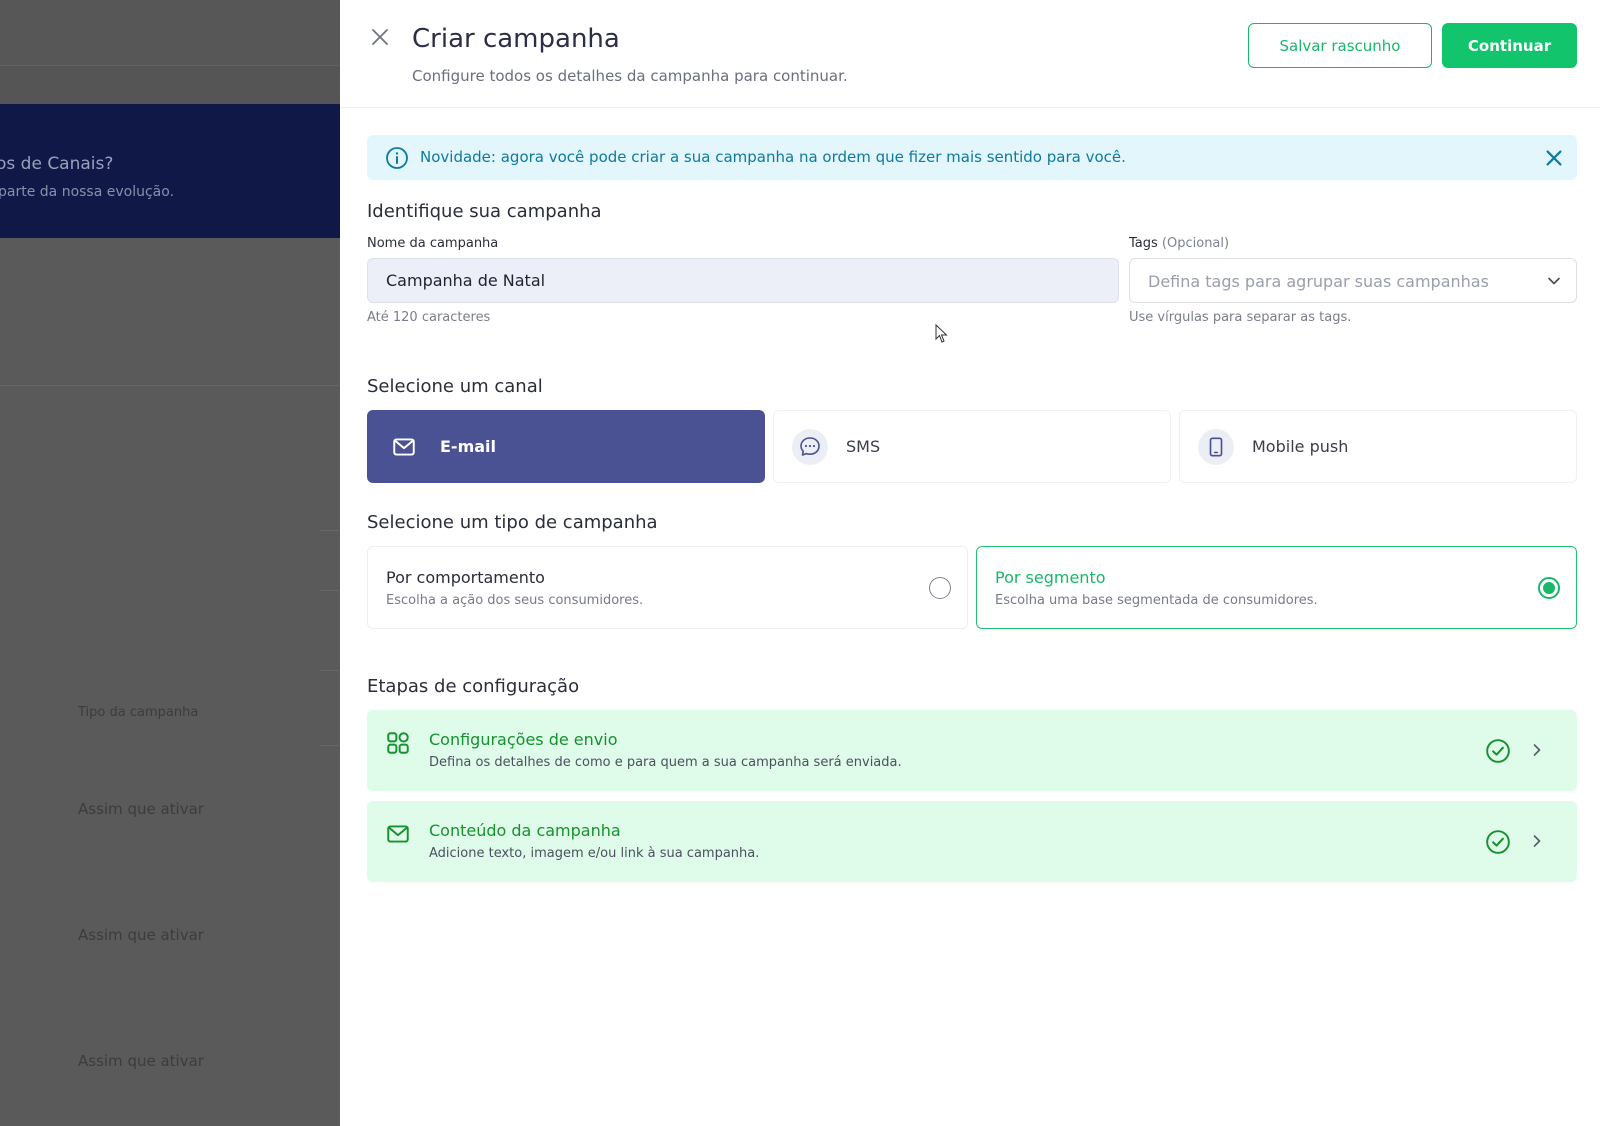  Describe the element at coordinates (1143, 243) in the screenshot. I see `tags-label-text: Tags` at that location.